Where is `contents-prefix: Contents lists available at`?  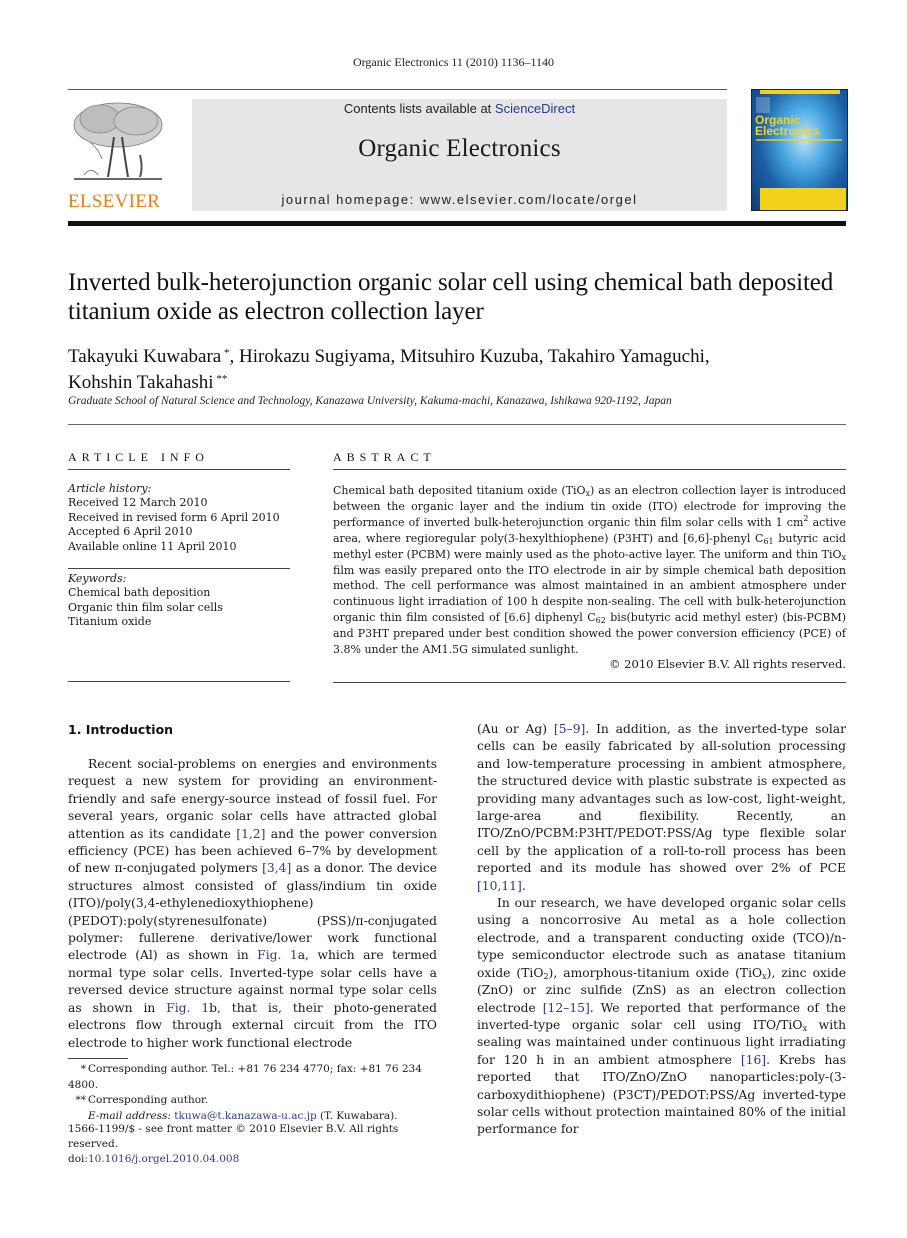
contents-prefix: Contents lists available at is located at coordinates (419, 108).